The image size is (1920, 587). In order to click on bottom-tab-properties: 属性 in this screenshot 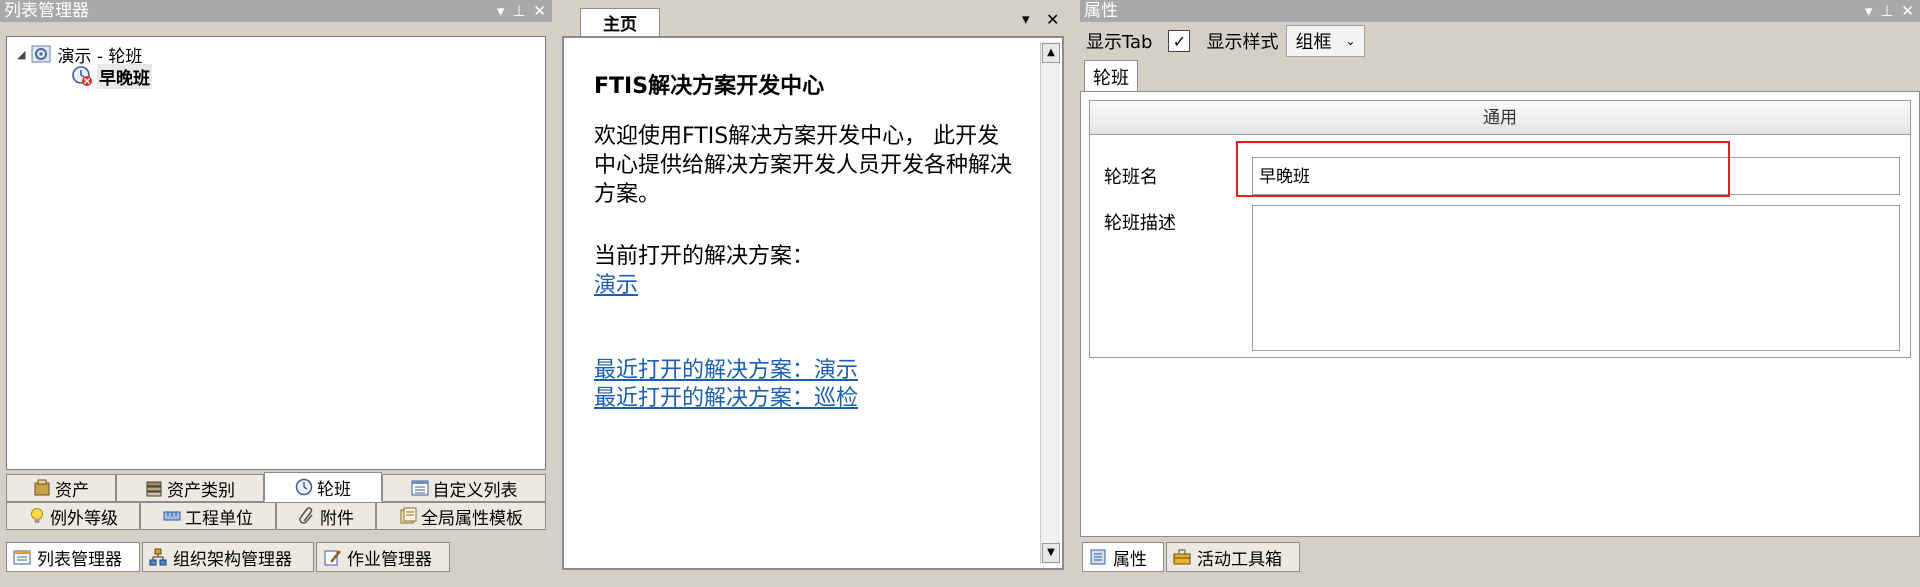, I will do `click(1123, 557)`.